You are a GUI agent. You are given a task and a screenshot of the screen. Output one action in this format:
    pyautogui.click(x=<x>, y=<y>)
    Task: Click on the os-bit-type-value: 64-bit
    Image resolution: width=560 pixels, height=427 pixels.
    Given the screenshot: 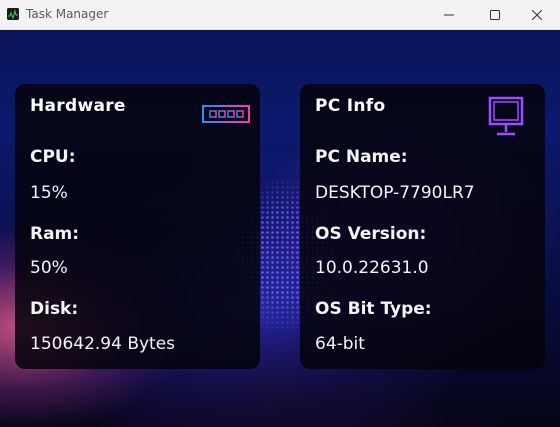 What is the action you would take?
    pyautogui.click(x=340, y=344)
    